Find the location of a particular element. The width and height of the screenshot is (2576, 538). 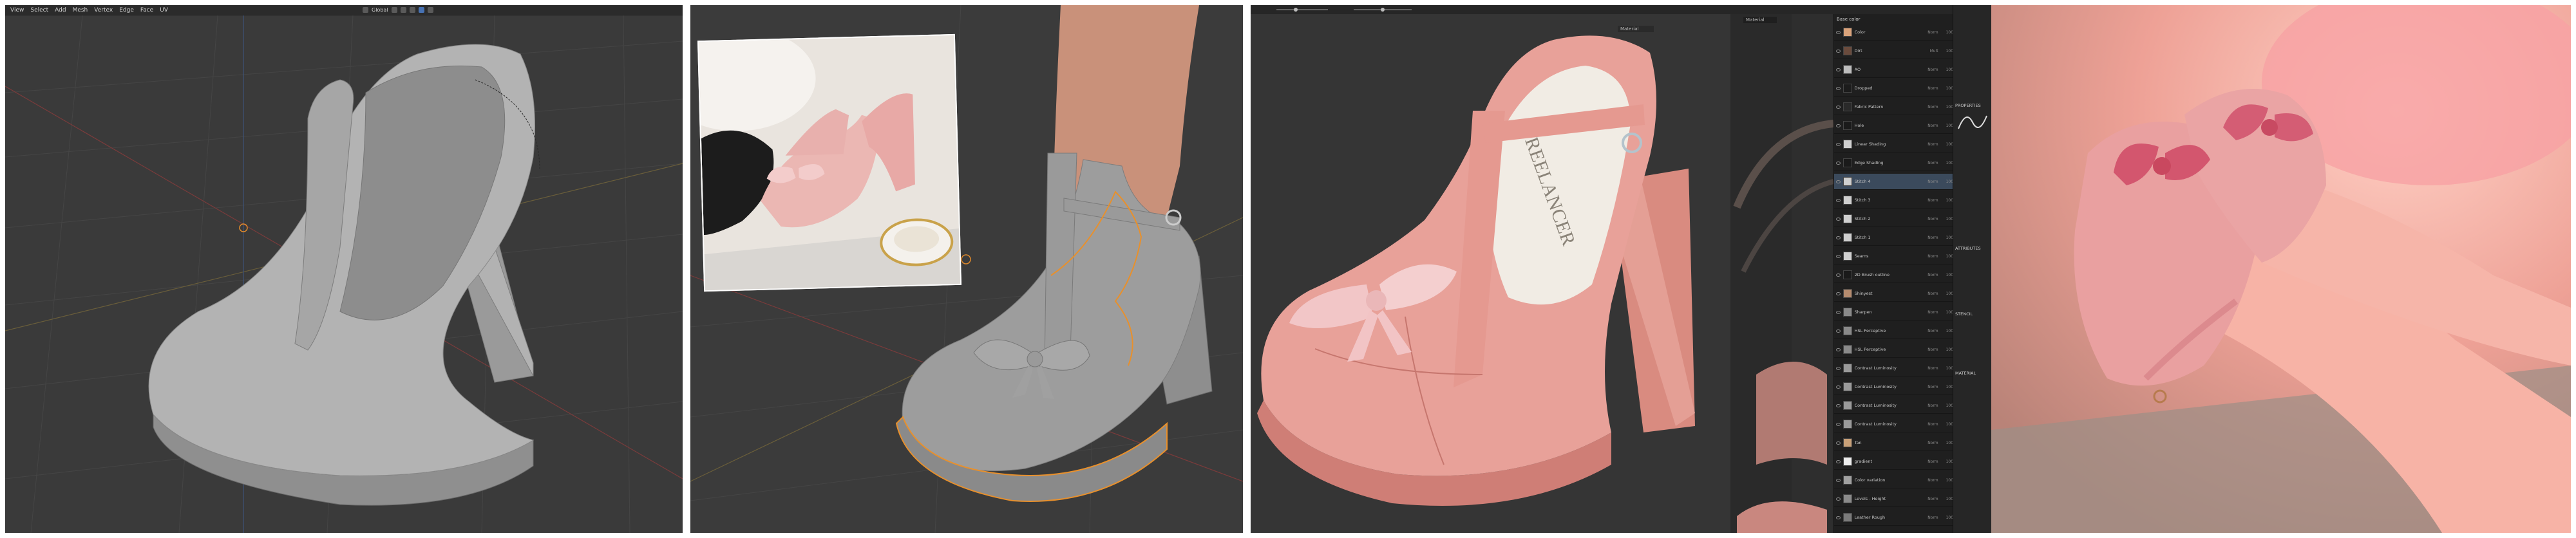

layer-row: Linear Shading Norm 100 is located at coordinates (1894, 144).